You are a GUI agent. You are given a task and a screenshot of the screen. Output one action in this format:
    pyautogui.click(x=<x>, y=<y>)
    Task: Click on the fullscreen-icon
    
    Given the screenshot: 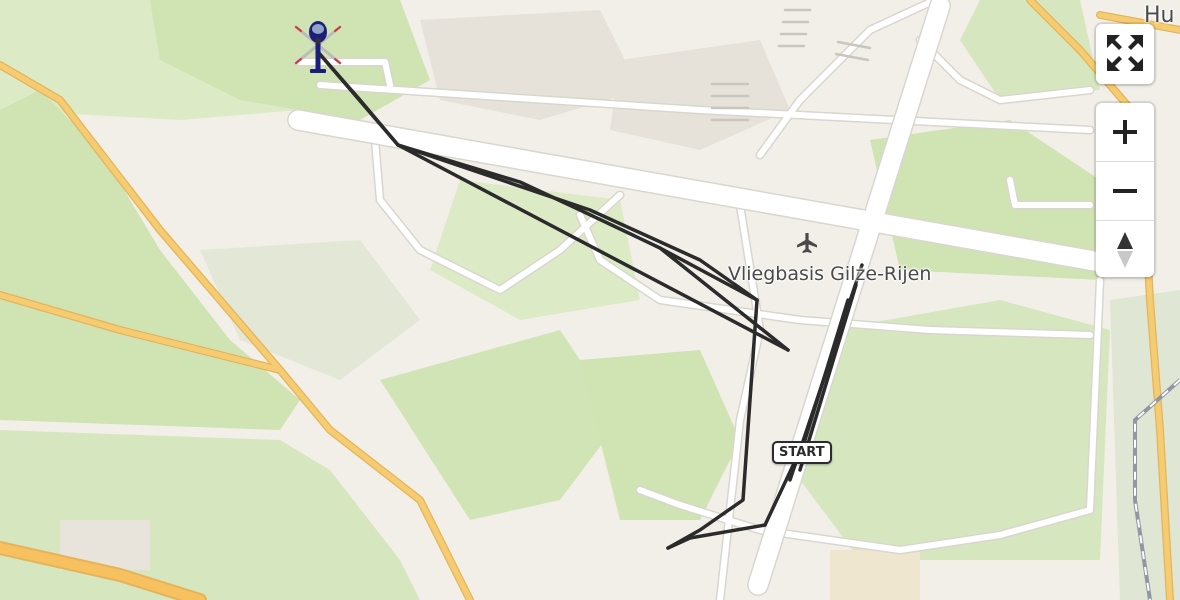 What is the action you would take?
    pyautogui.click(x=1125, y=53)
    